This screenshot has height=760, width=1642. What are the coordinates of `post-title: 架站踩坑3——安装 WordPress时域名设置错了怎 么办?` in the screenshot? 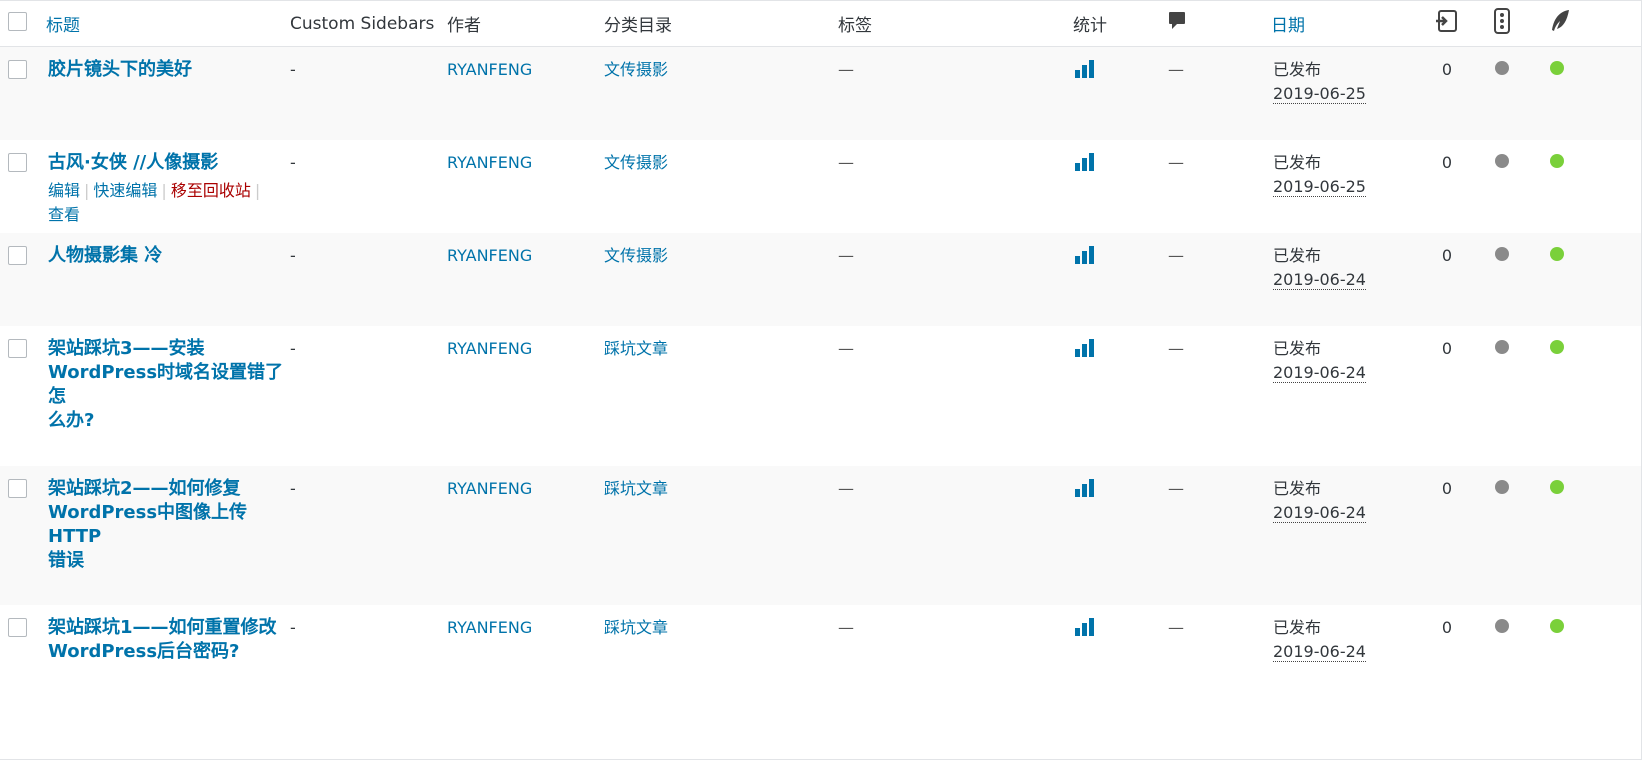 It's located at (169, 385).